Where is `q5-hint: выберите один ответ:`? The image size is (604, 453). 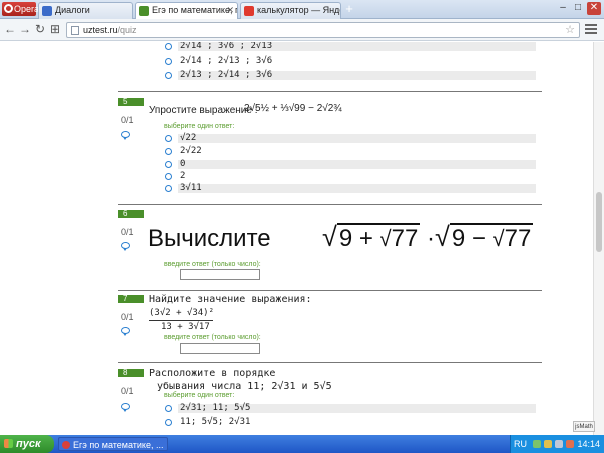 q5-hint: выберите один ответ: is located at coordinates (199, 126).